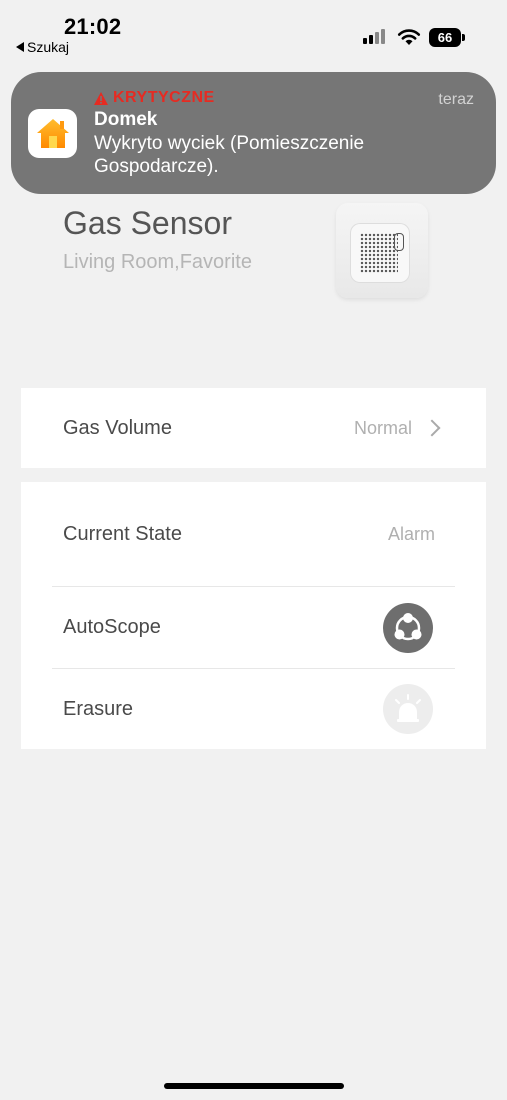  I want to click on erasure-label: Erasure, so click(98, 708).